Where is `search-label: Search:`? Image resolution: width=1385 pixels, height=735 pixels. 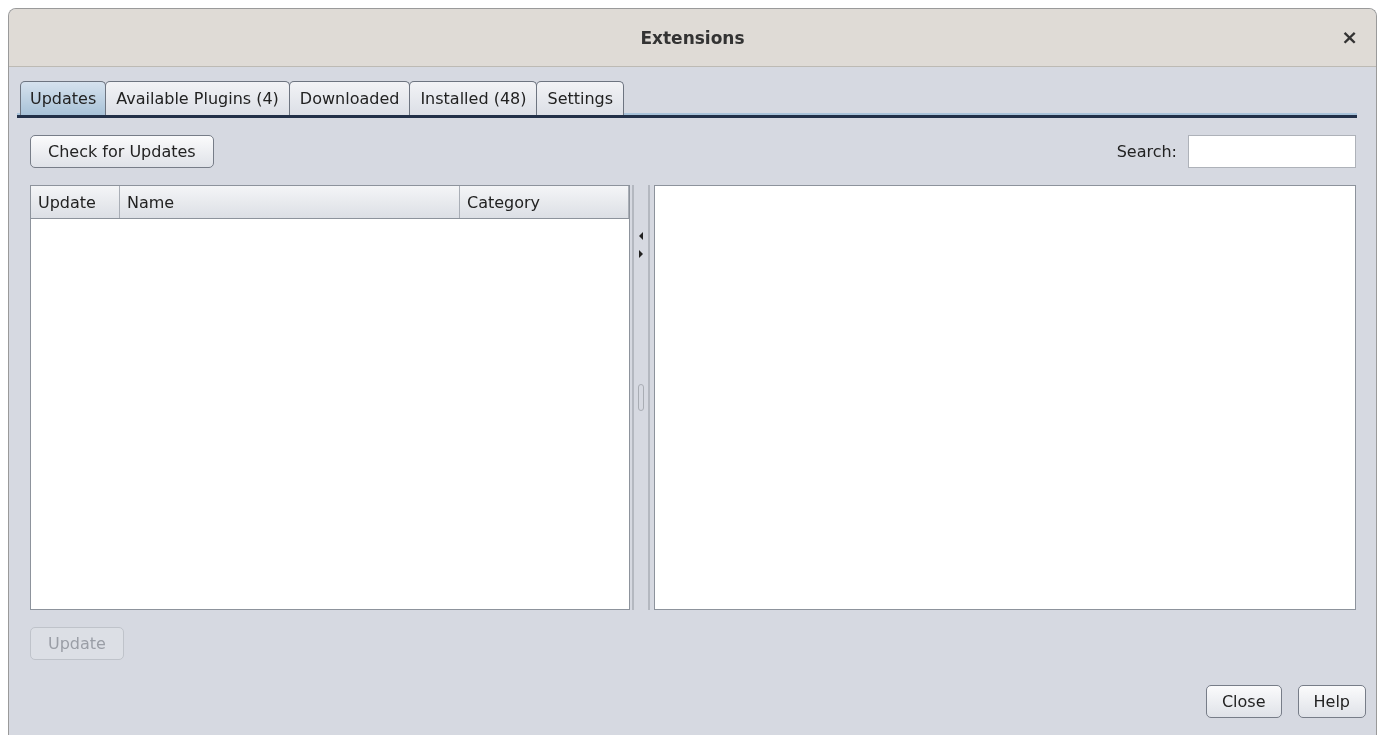 search-label: Search: is located at coordinates (1146, 151).